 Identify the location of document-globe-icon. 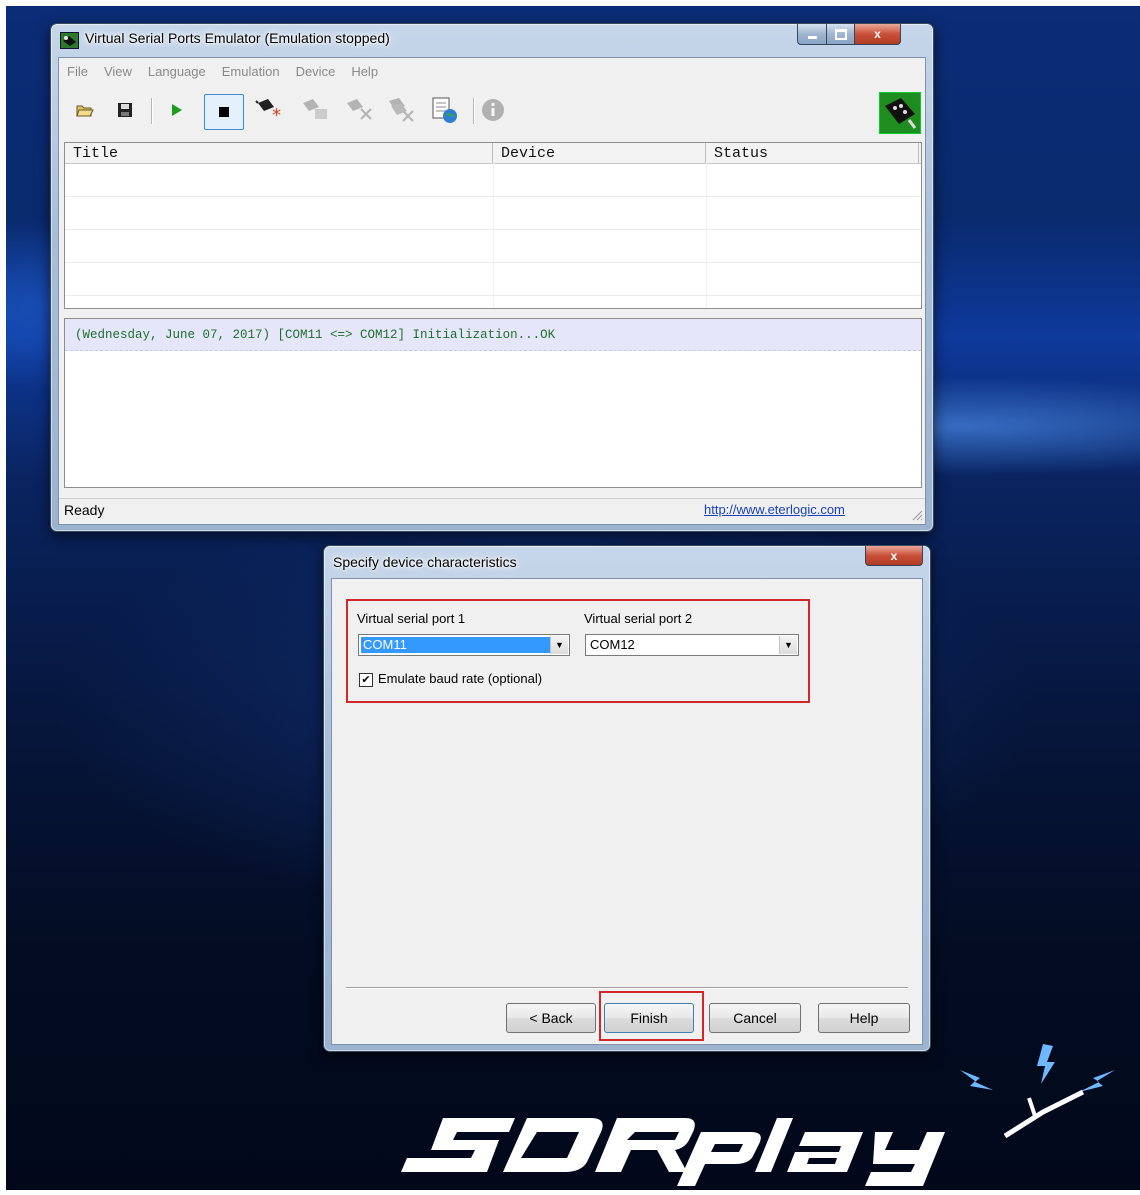
(444, 110).